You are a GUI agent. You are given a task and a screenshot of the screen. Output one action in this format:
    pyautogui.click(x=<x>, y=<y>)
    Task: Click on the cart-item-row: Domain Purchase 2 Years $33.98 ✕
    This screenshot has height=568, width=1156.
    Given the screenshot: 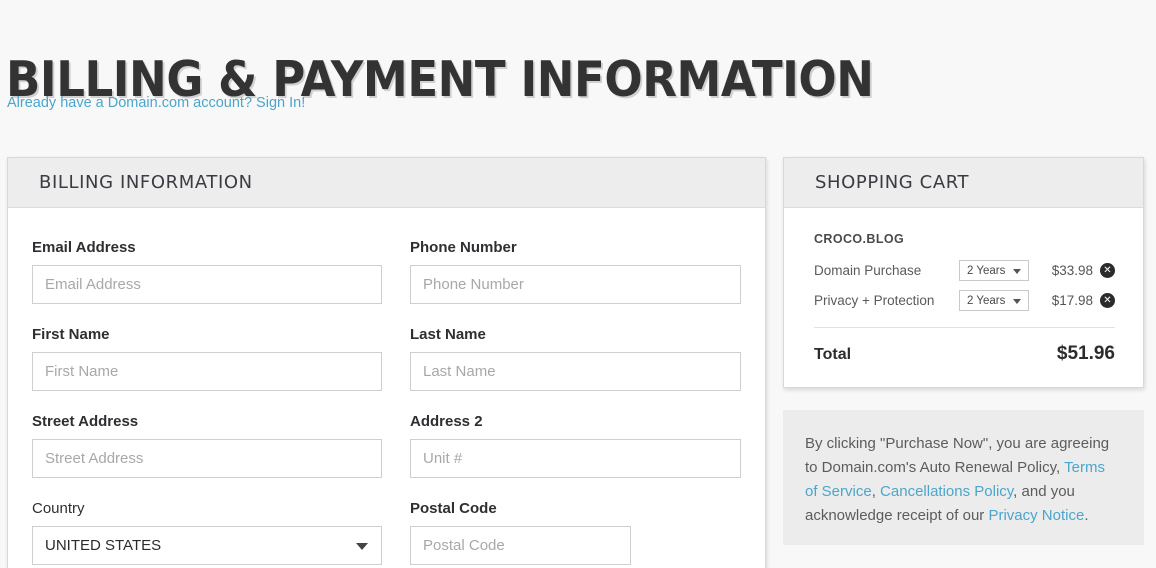 What is the action you would take?
    pyautogui.click(x=964, y=270)
    